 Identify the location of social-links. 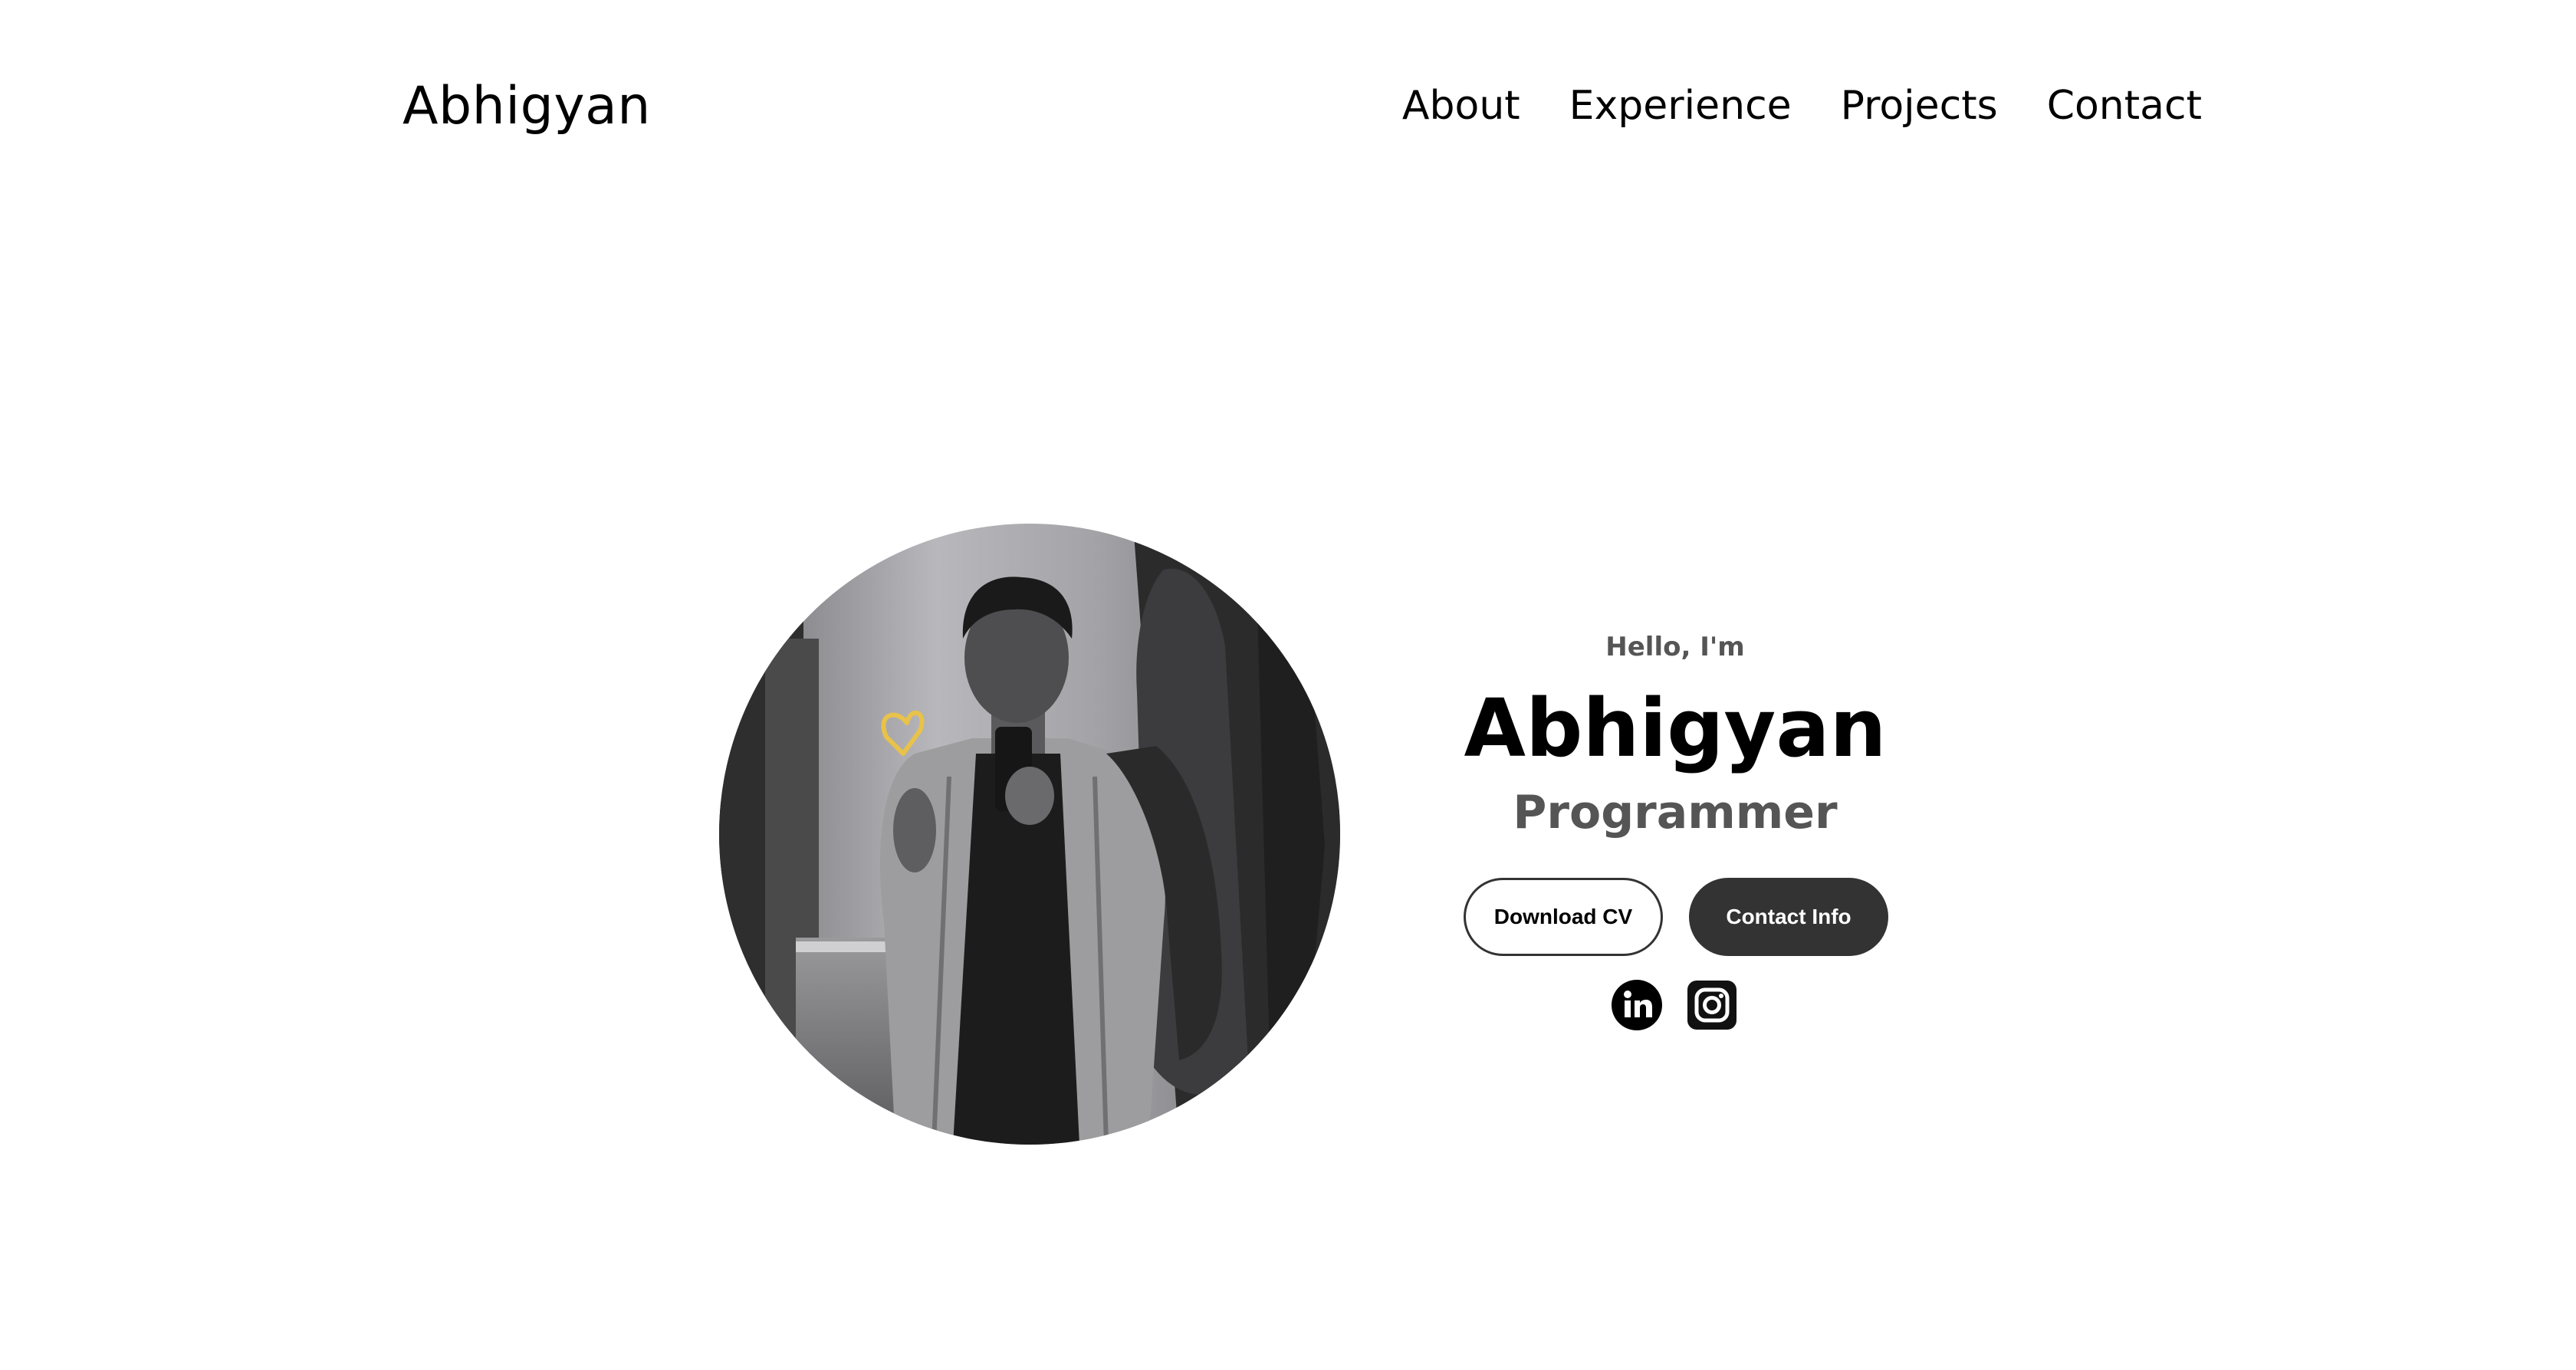
(1674, 1007).